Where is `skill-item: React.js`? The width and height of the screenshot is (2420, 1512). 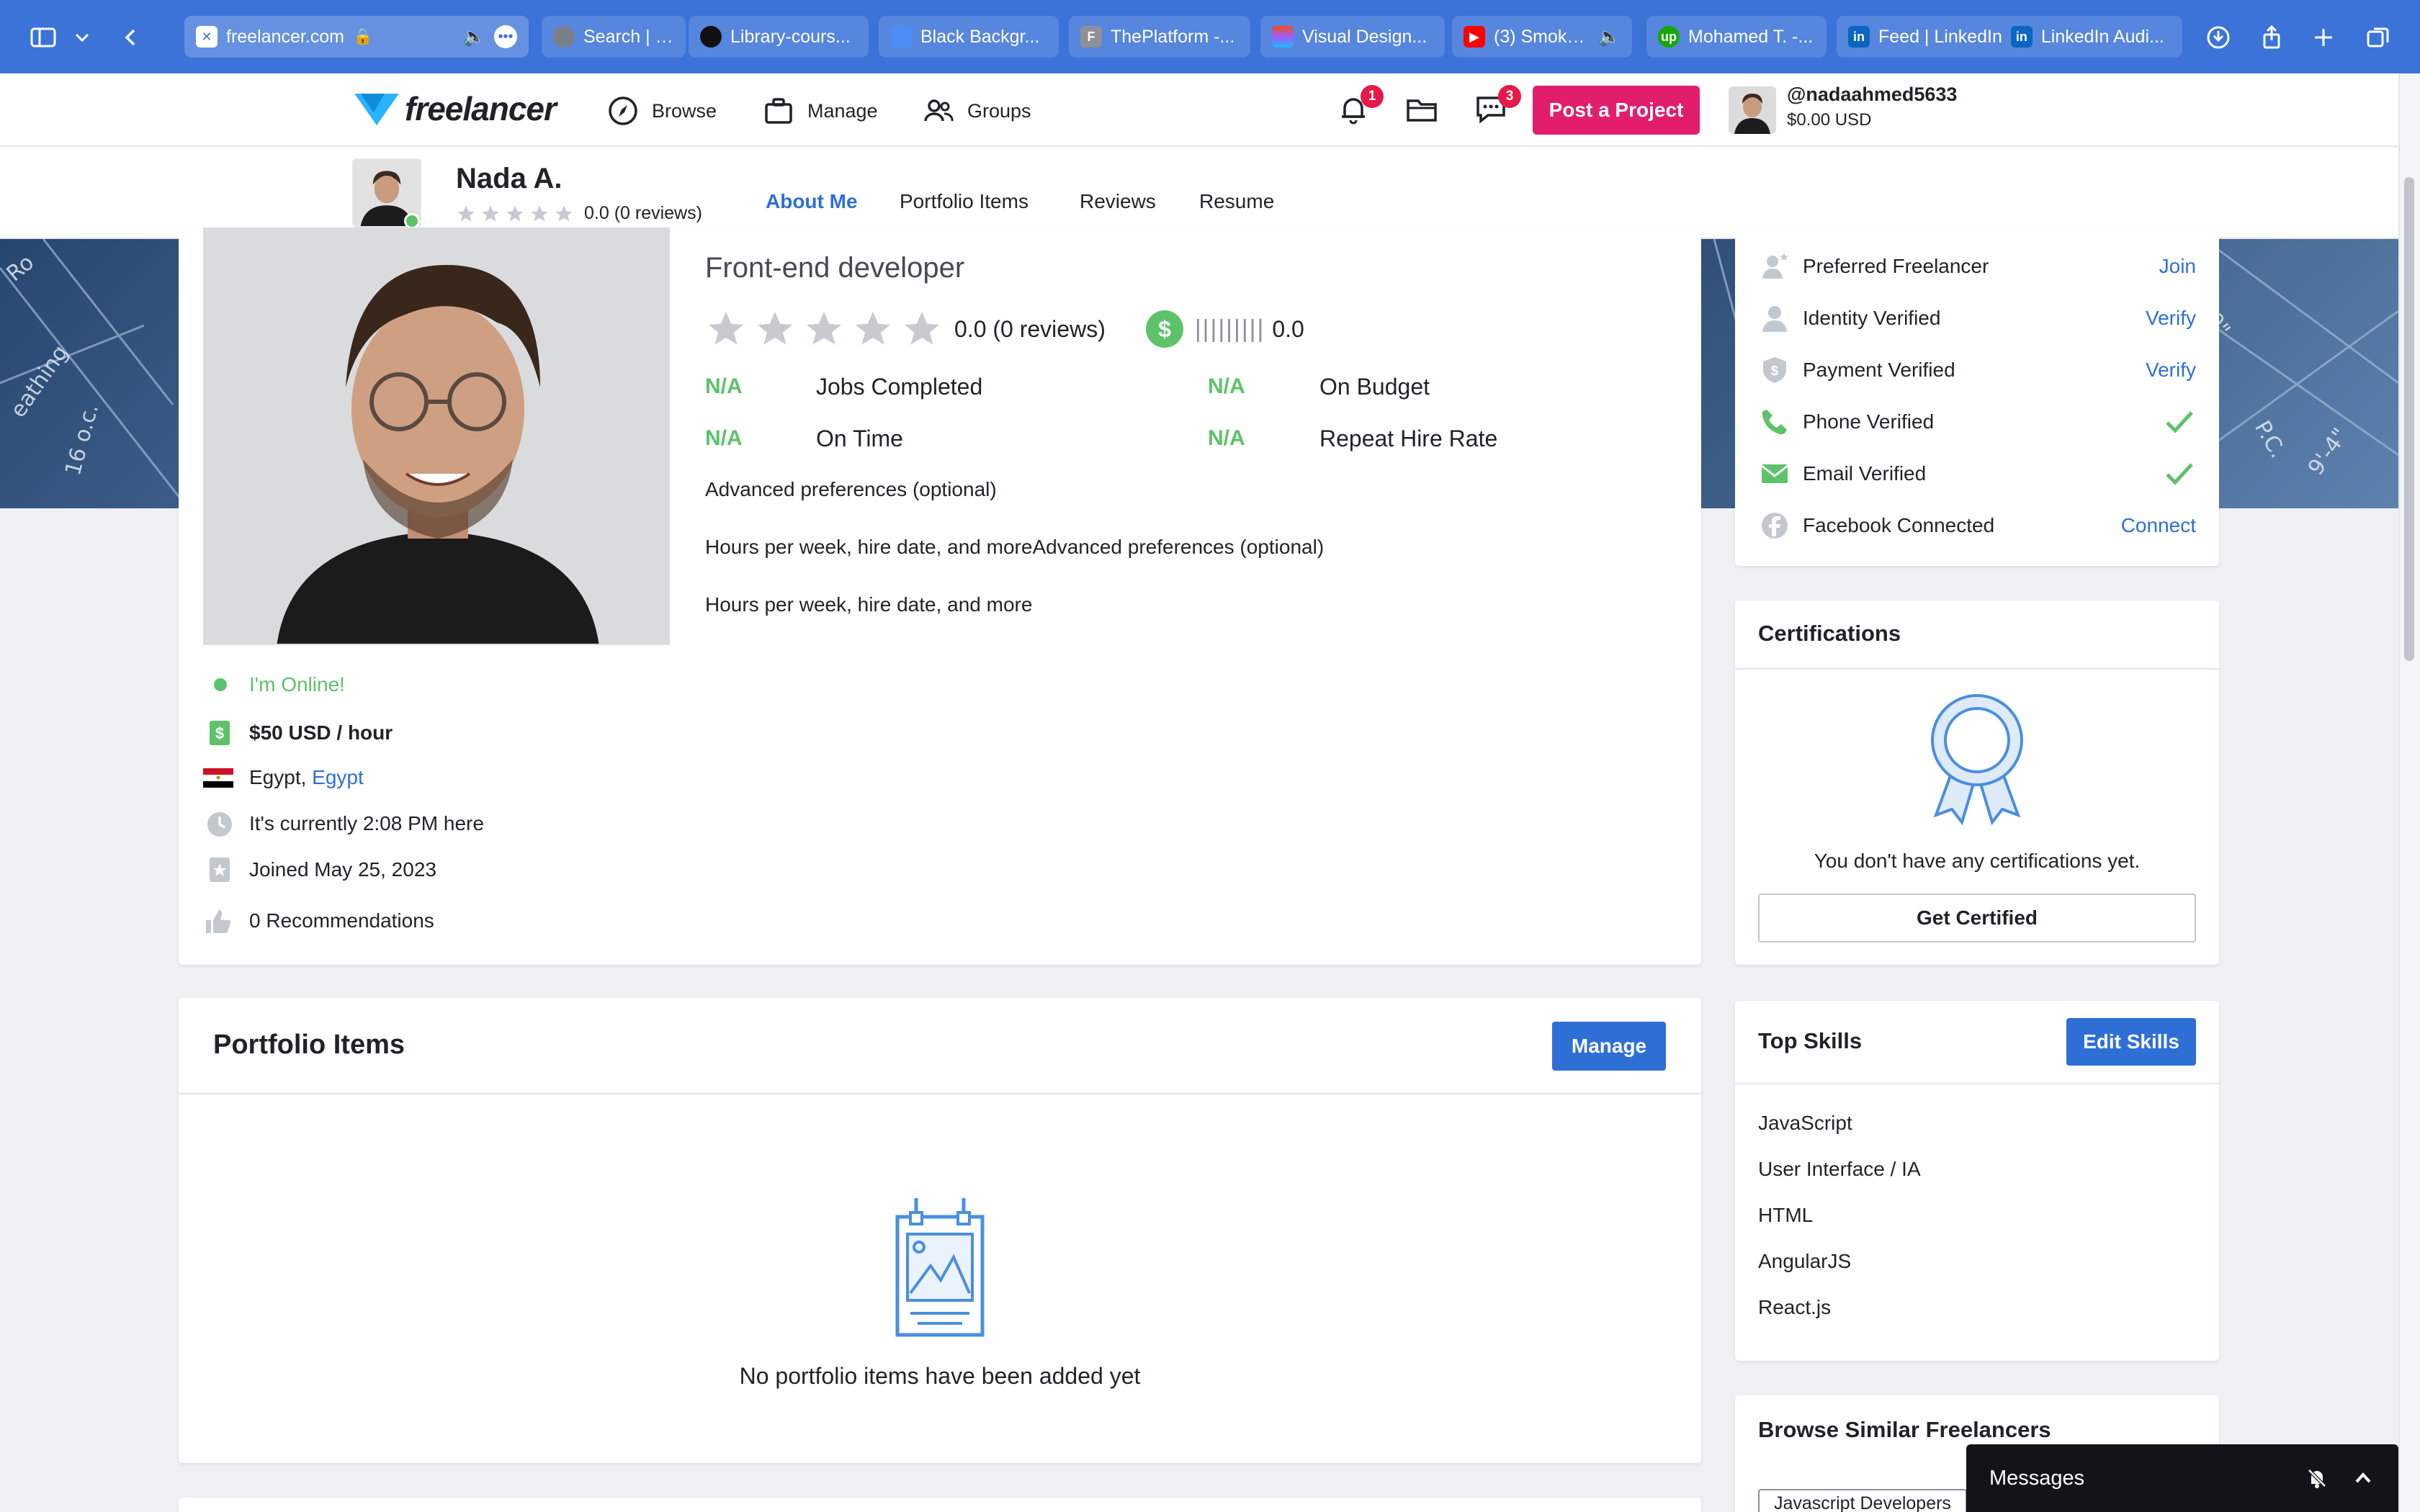
skill-item: React.js is located at coordinates (1795, 1307).